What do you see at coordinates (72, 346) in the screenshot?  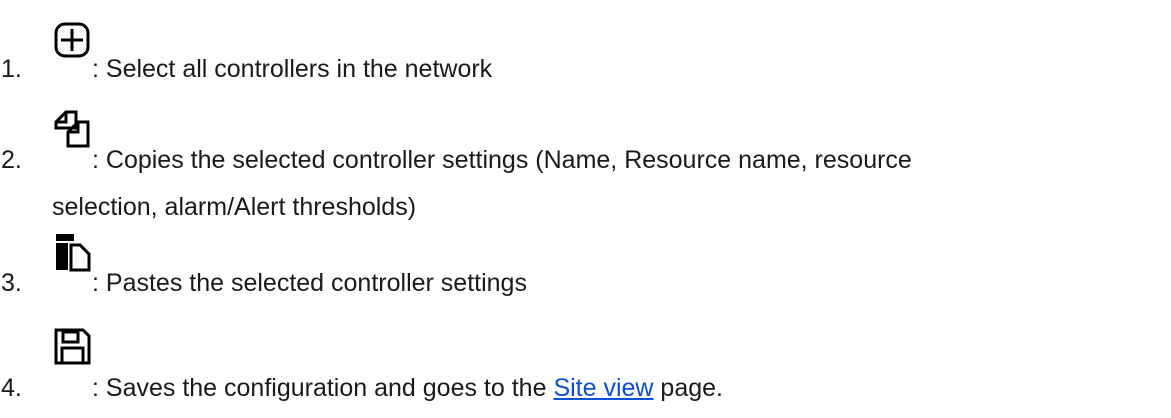 I see `save-floppy-icon` at bounding box center [72, 346].